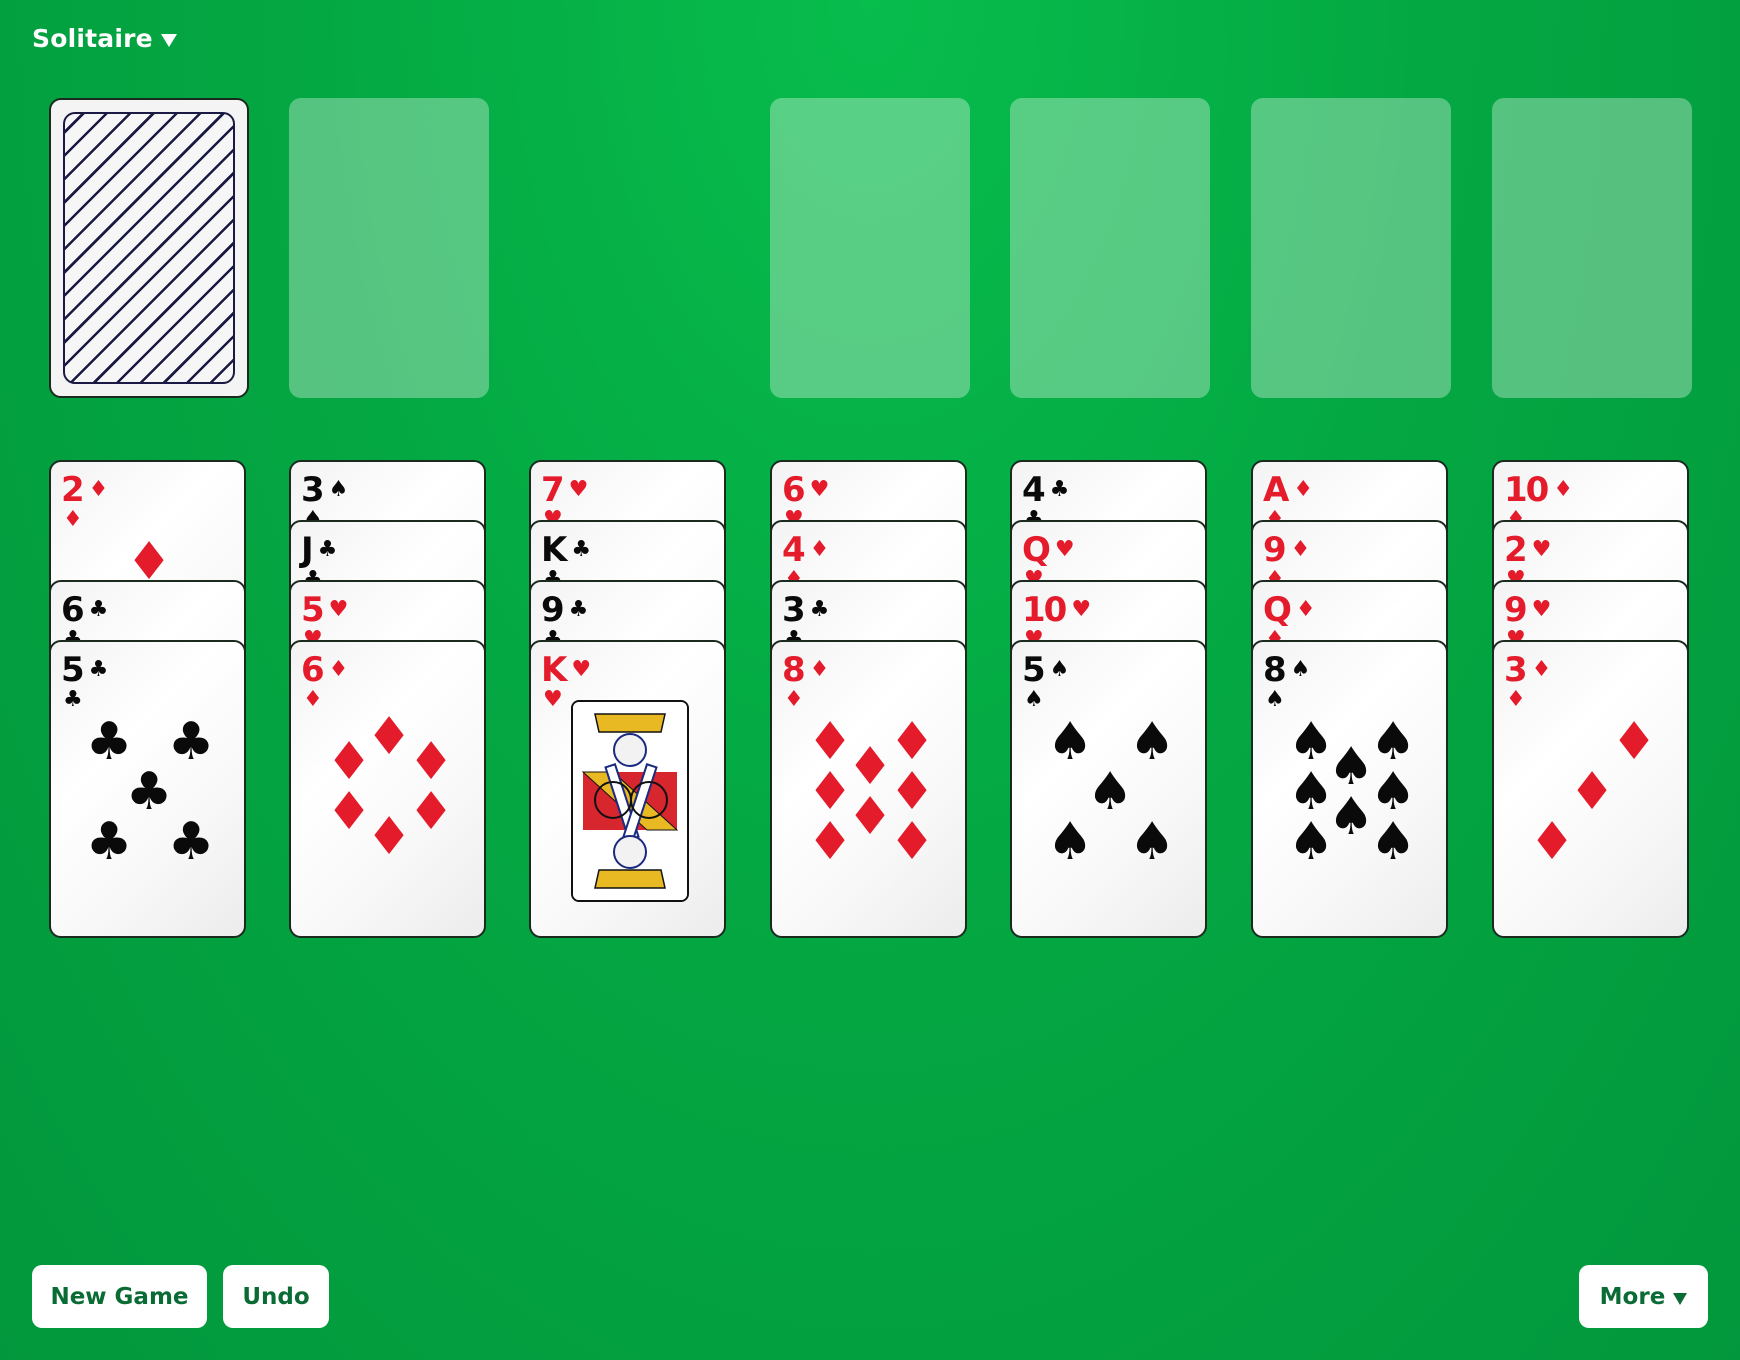  What do you see at coordinates (1349, 789) in the screenshot?
I see `tableau-card: 8 ♠ ♠ ♠ ♠ ♠ ♠ ♠ ♠ ♠ ♠` at bounding box center [1349, 789].